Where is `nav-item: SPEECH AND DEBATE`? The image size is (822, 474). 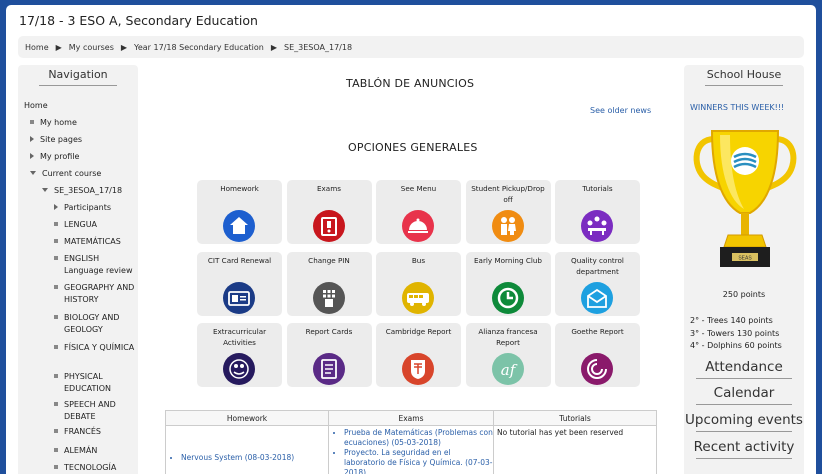 nav-item: SPEECH AND DEBATE is located at coordinates (96, 411).